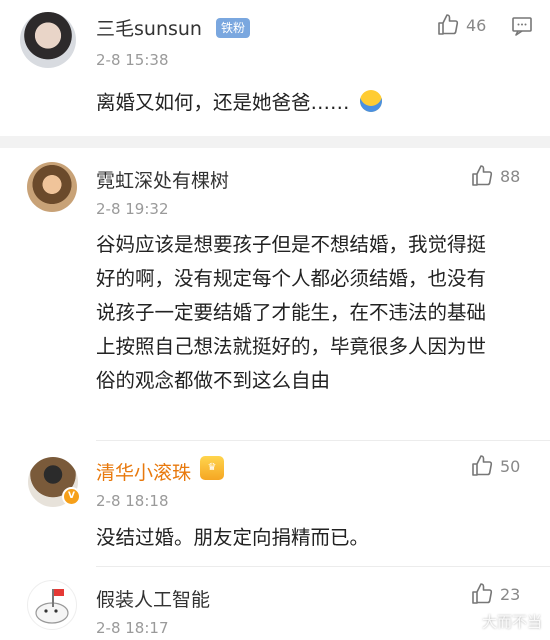 This screenshot has height=640, width=550. What do you see at coordinates (143, 471) in the screenshot?
I see `username: 清华小滚珠` at bounding box center [143, 471].